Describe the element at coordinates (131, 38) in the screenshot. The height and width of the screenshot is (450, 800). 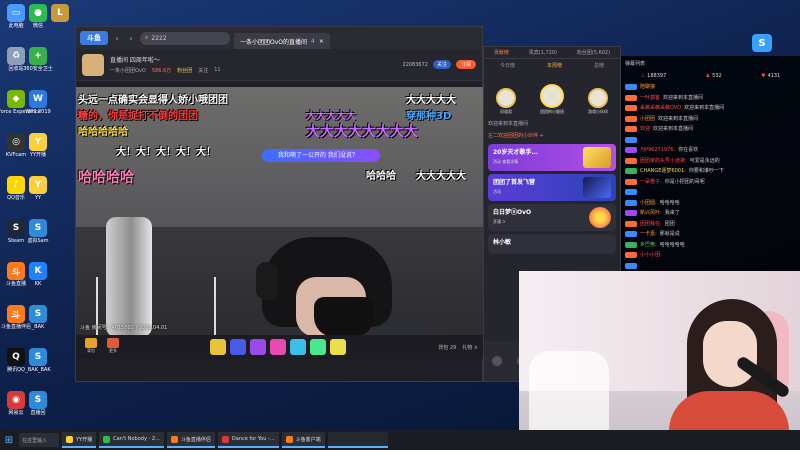
I see `forward-arrow-icon: ›` at that location.